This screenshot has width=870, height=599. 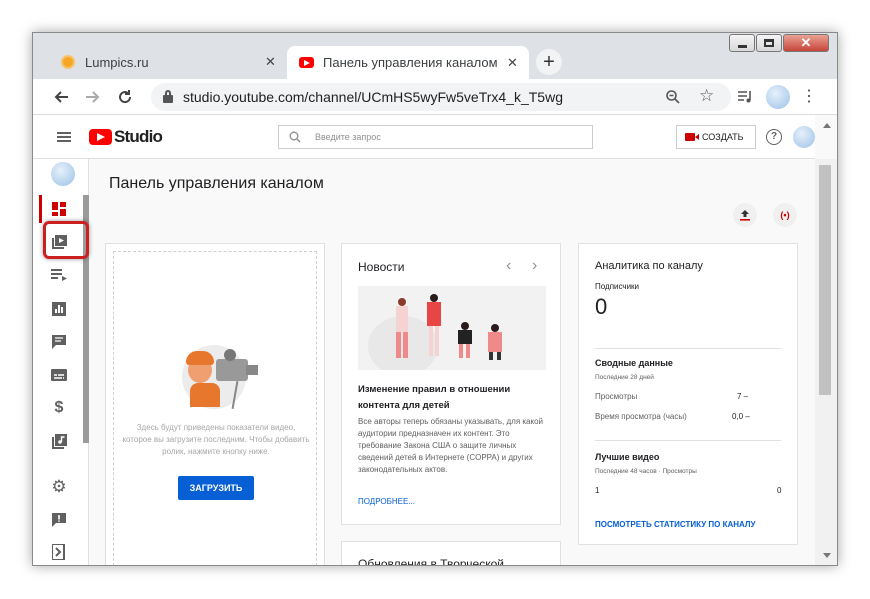 I want to click on maximize-icon, so click(x=769, y=43).